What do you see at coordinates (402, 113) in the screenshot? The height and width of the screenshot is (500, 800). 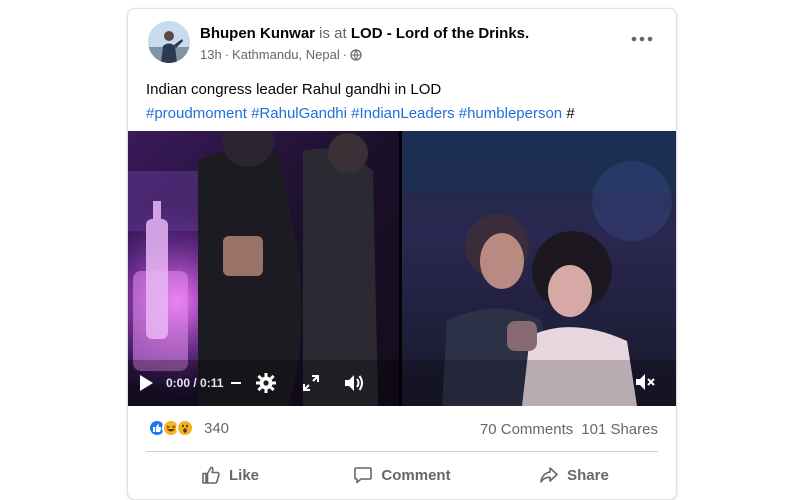 I see `hashtag-indianleaders: #IndianLeaders` at bounding box center [402, 113].